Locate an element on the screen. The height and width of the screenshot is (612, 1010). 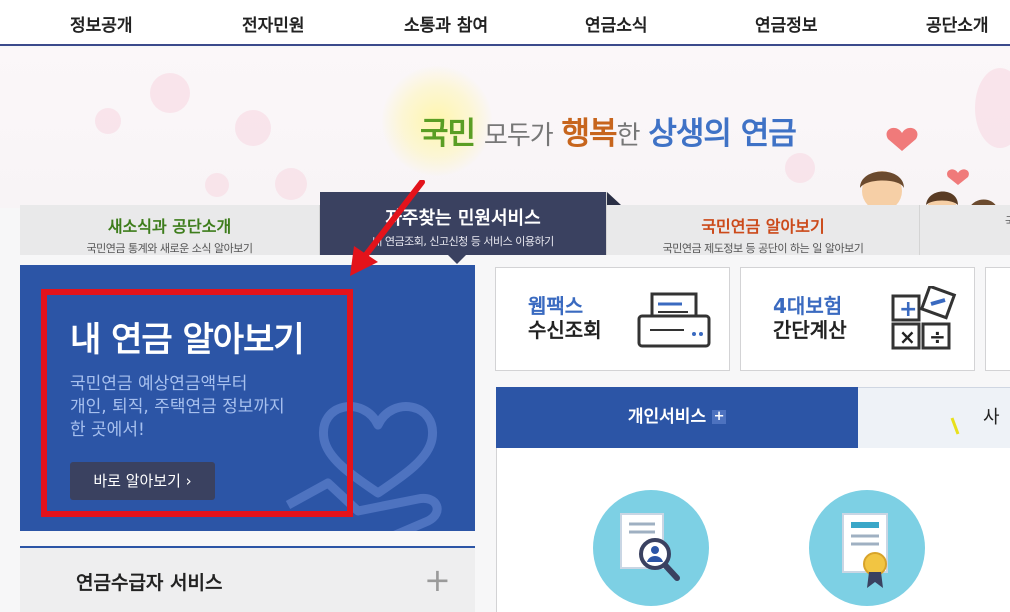
certificate-icon is located at coordinates (865, 550).